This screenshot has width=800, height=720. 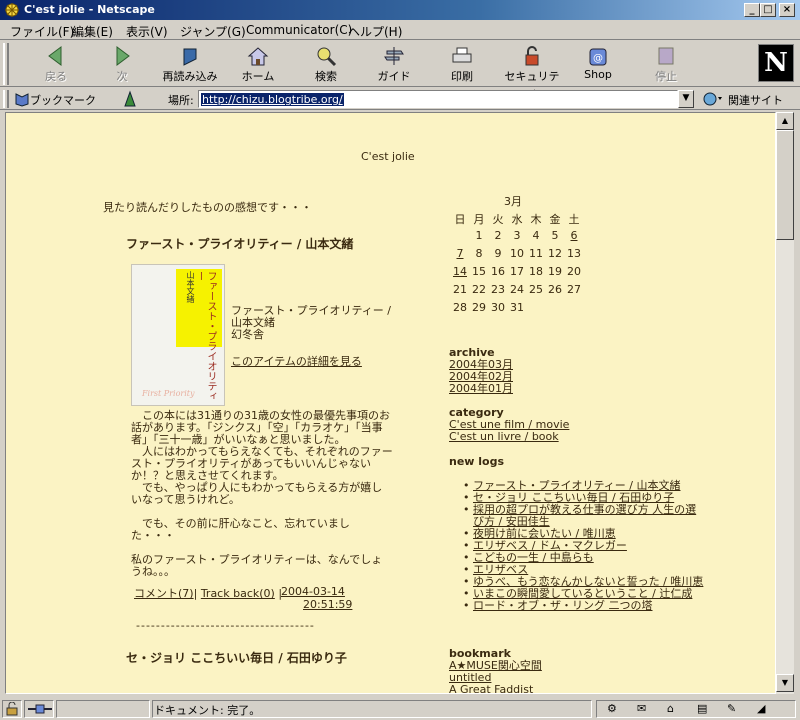 I want to click on related-sites-button: 関連サイト, so click(x=755, y=100).